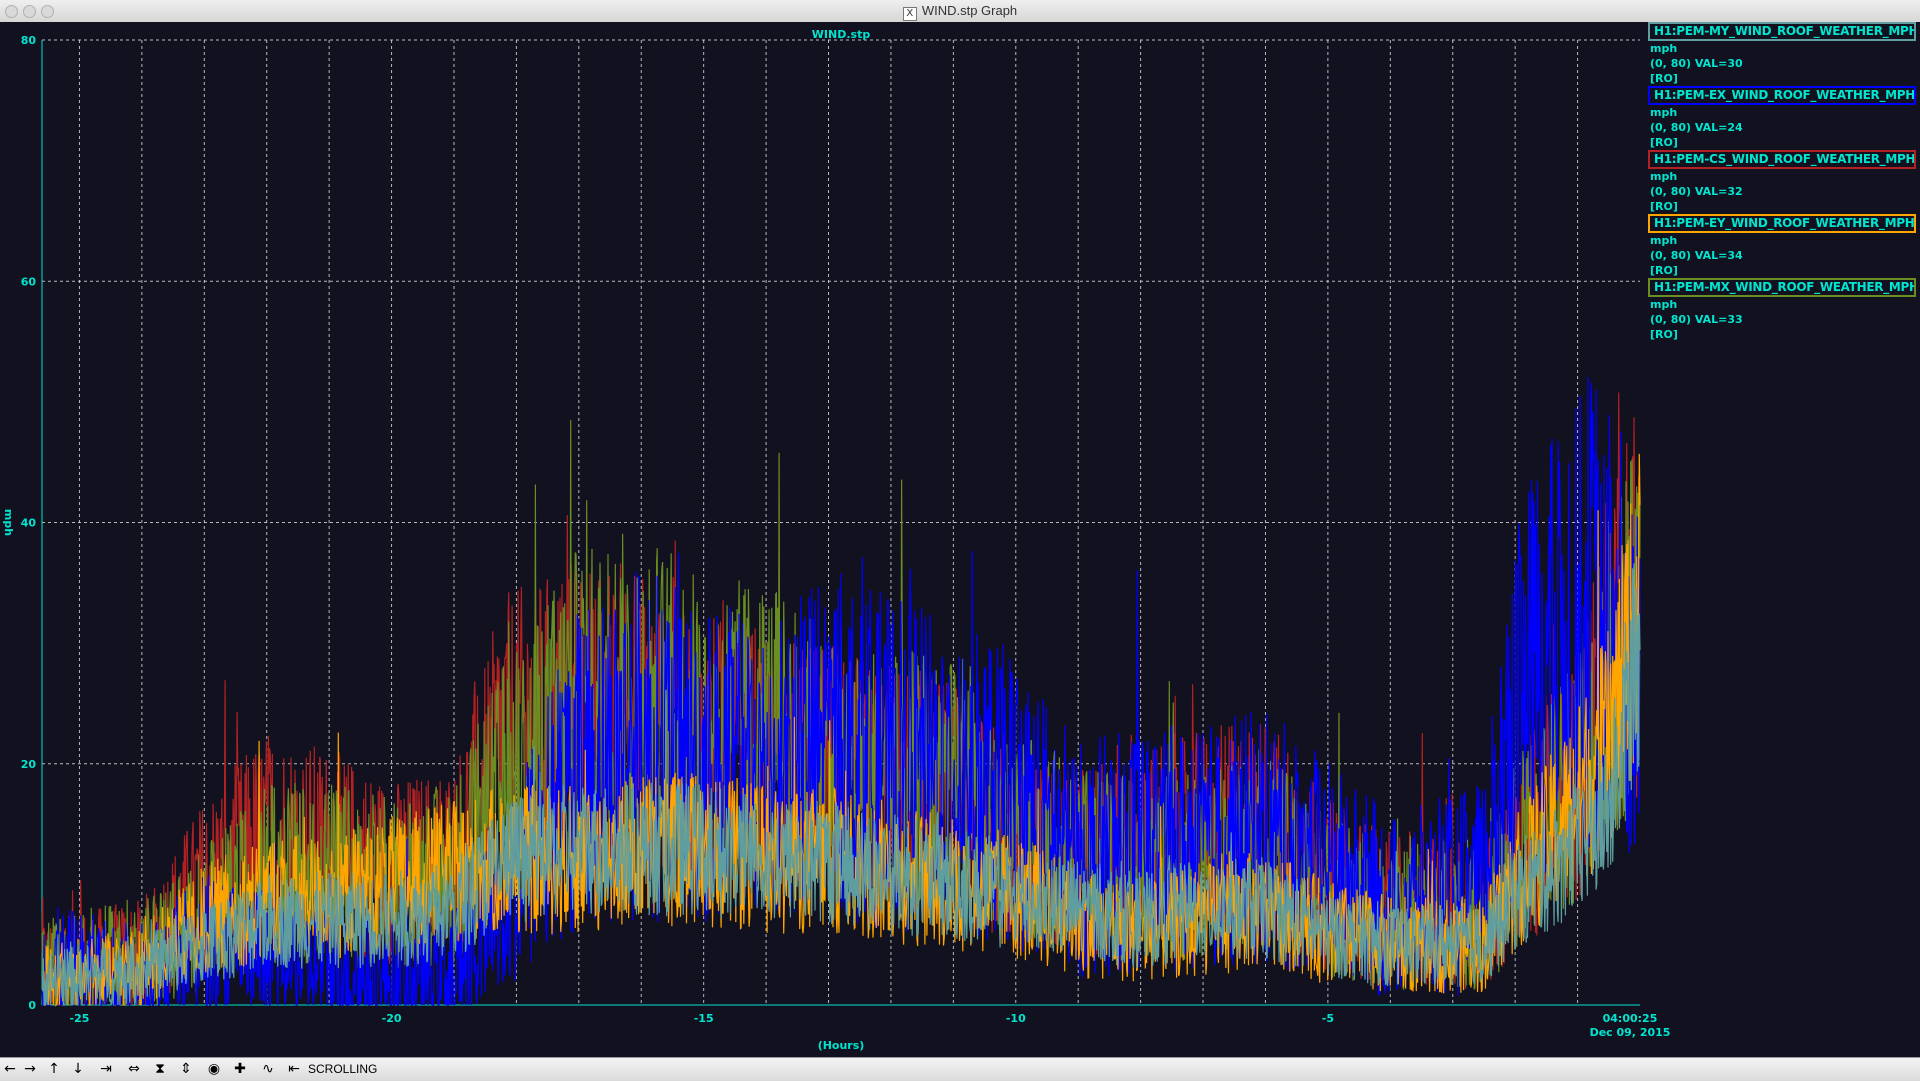 The height and width of the screenshot is (1081, 1920). Describe the element at coordinates (1630, 1018) in the screenshot. I see `x-end-time-label: 04:00:25` at that location.